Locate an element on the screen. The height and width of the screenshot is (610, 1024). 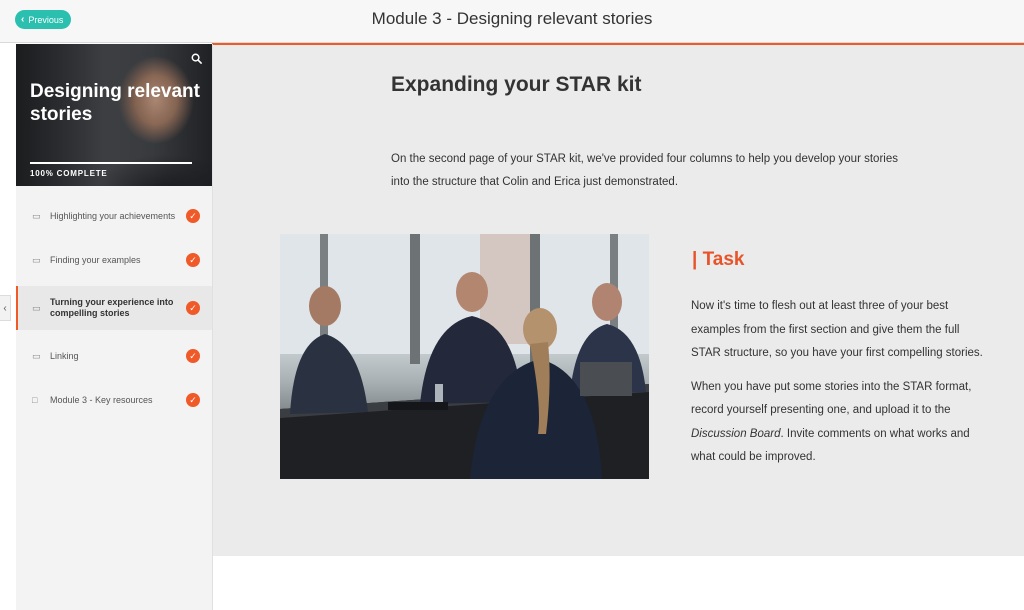
course-title: Designing relevant stories is located at coordinates (115, 103).